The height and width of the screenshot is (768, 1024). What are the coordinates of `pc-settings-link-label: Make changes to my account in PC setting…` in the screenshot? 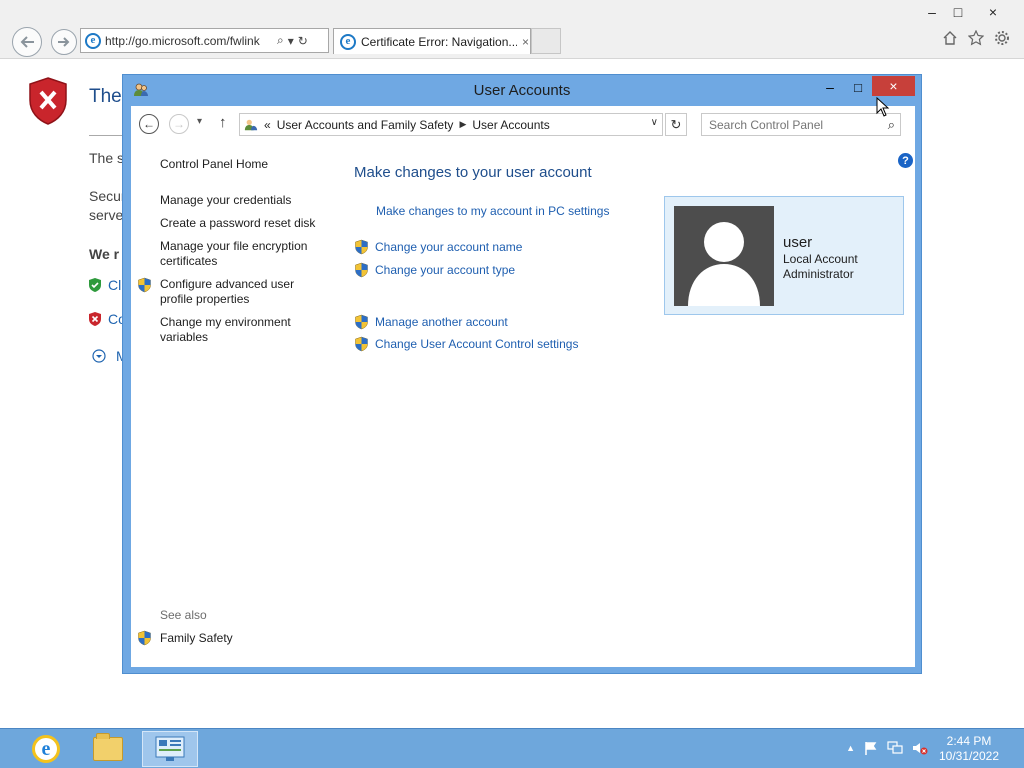 It's located at (492, 211).